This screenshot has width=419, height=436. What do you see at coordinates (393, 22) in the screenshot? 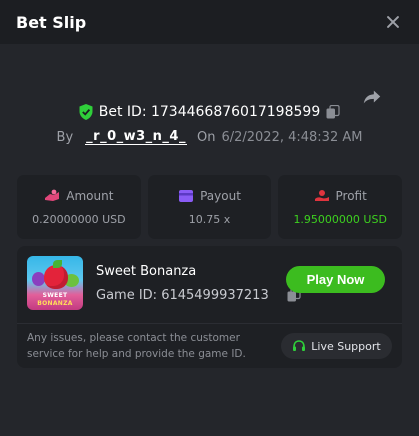
I see `close-icon` at bounding box center [393, 22].